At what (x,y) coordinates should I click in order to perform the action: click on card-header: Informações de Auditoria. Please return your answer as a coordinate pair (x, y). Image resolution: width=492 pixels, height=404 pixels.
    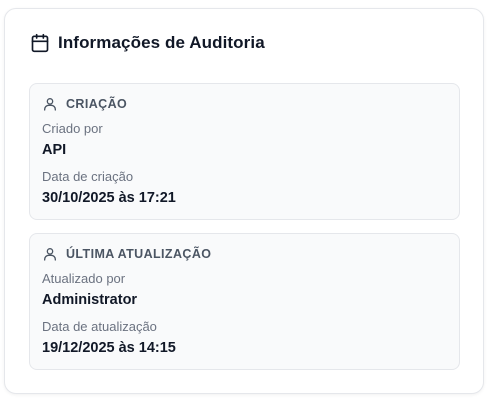
    Looking at the image, I should click on (147, 43).